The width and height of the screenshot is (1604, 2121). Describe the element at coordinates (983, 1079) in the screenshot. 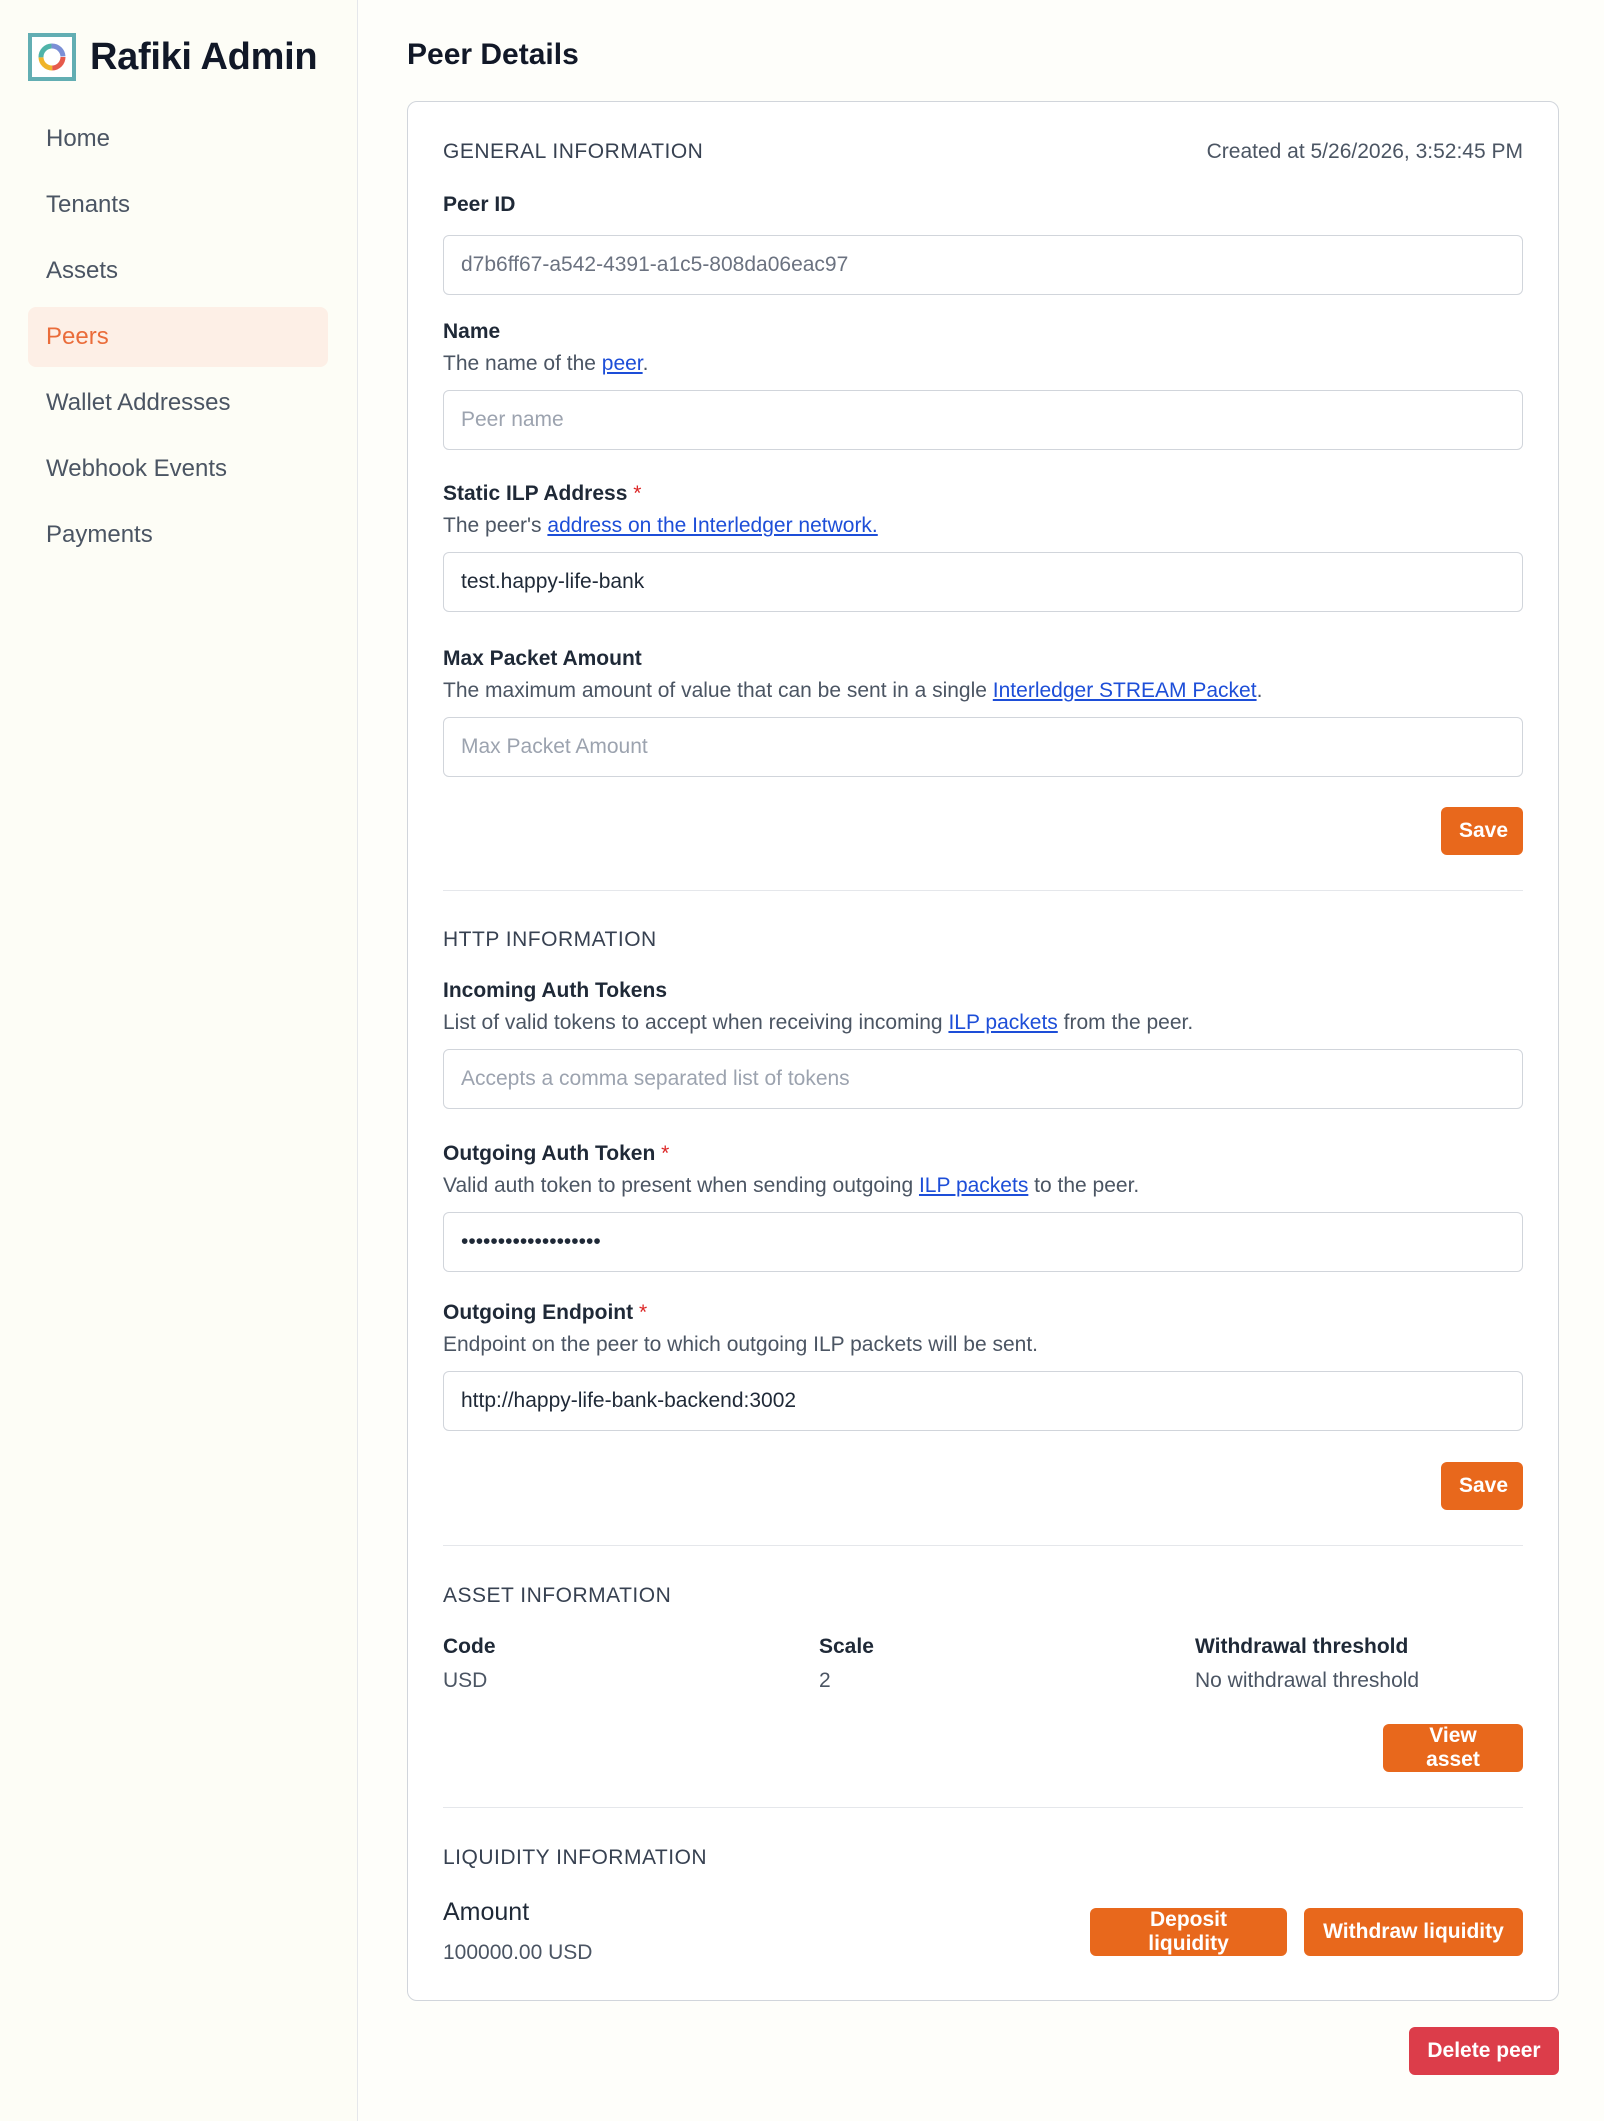

I see `incoming-tokens-input` at that location.